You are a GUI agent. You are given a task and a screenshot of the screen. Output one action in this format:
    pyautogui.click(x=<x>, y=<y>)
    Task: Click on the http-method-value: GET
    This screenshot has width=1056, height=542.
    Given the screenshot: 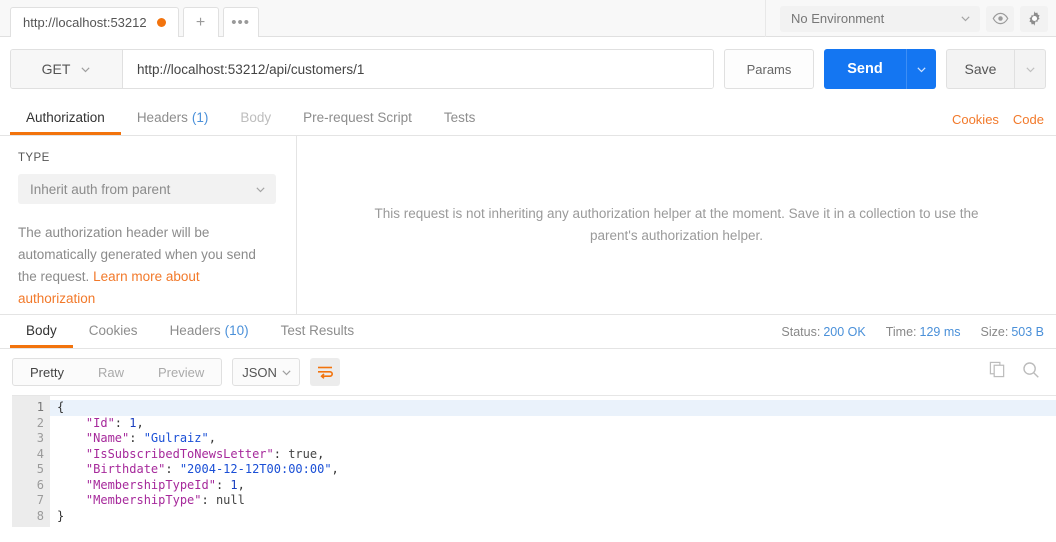 What is the action you would take?
    pyautogui.click(x=56, y=69)
    